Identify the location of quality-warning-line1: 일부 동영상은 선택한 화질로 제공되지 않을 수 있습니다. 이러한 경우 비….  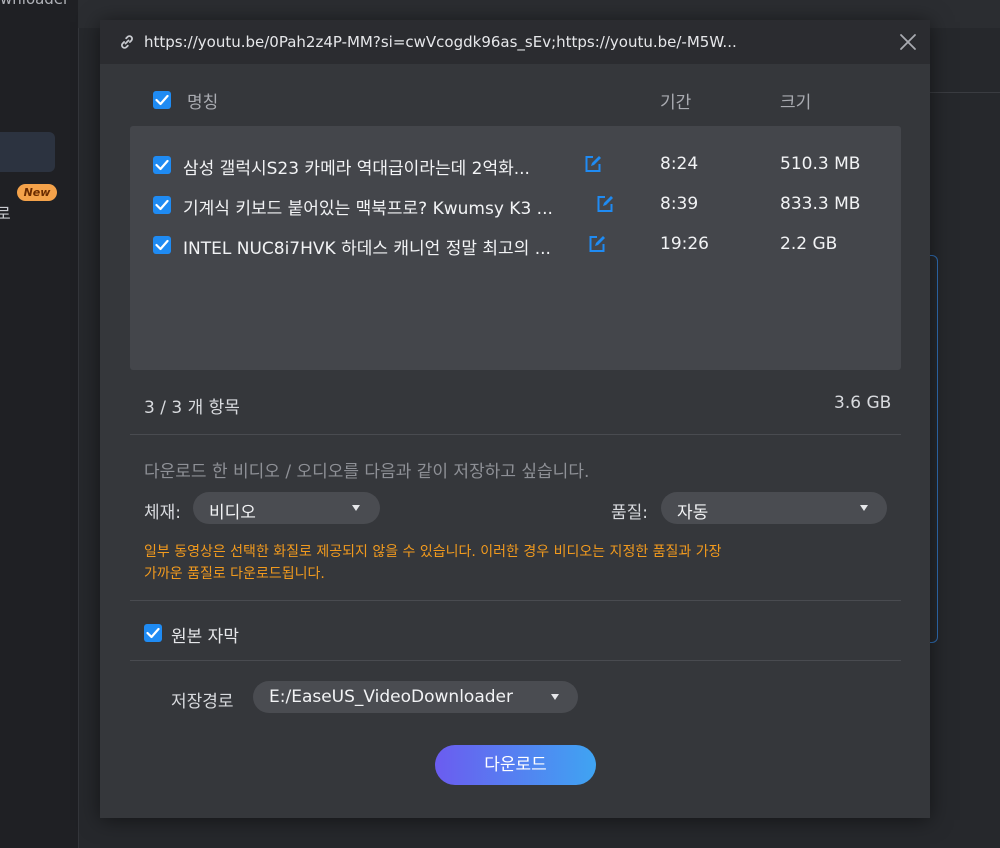
(433, 552).